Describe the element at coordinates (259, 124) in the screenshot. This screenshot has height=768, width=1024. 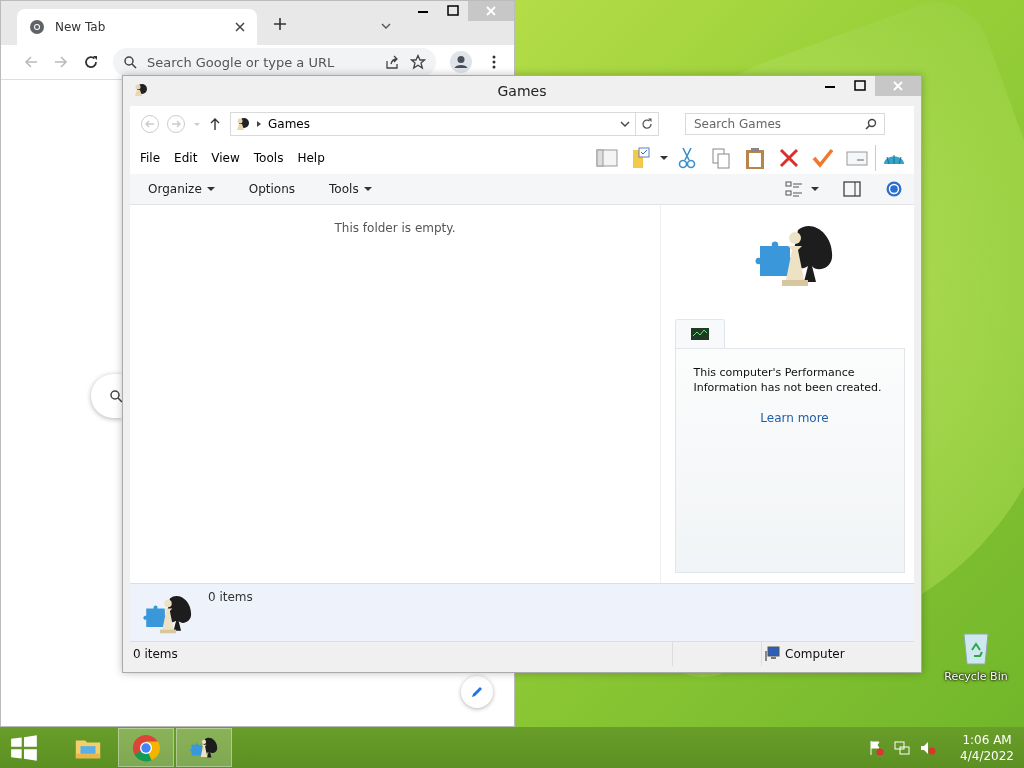
I see `breadcrumb-arrow-icon` at that location.